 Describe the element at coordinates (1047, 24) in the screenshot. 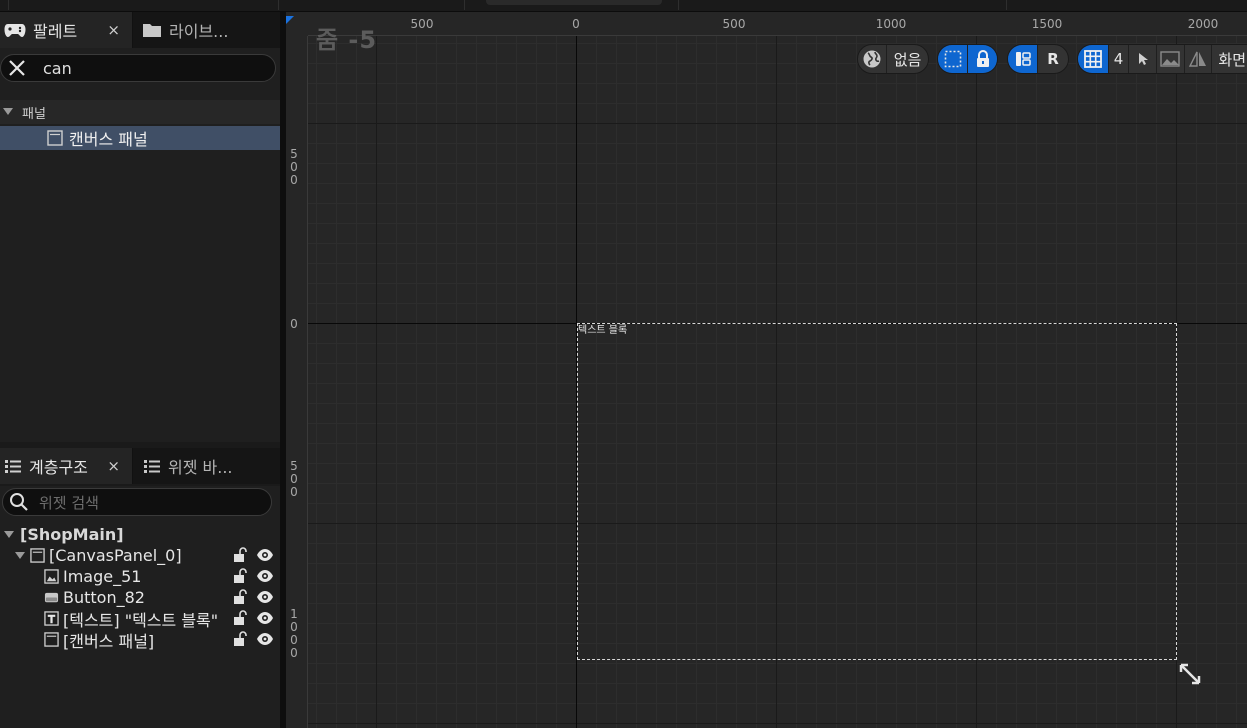

I see `ruler-tick-label: 1500` at that location.